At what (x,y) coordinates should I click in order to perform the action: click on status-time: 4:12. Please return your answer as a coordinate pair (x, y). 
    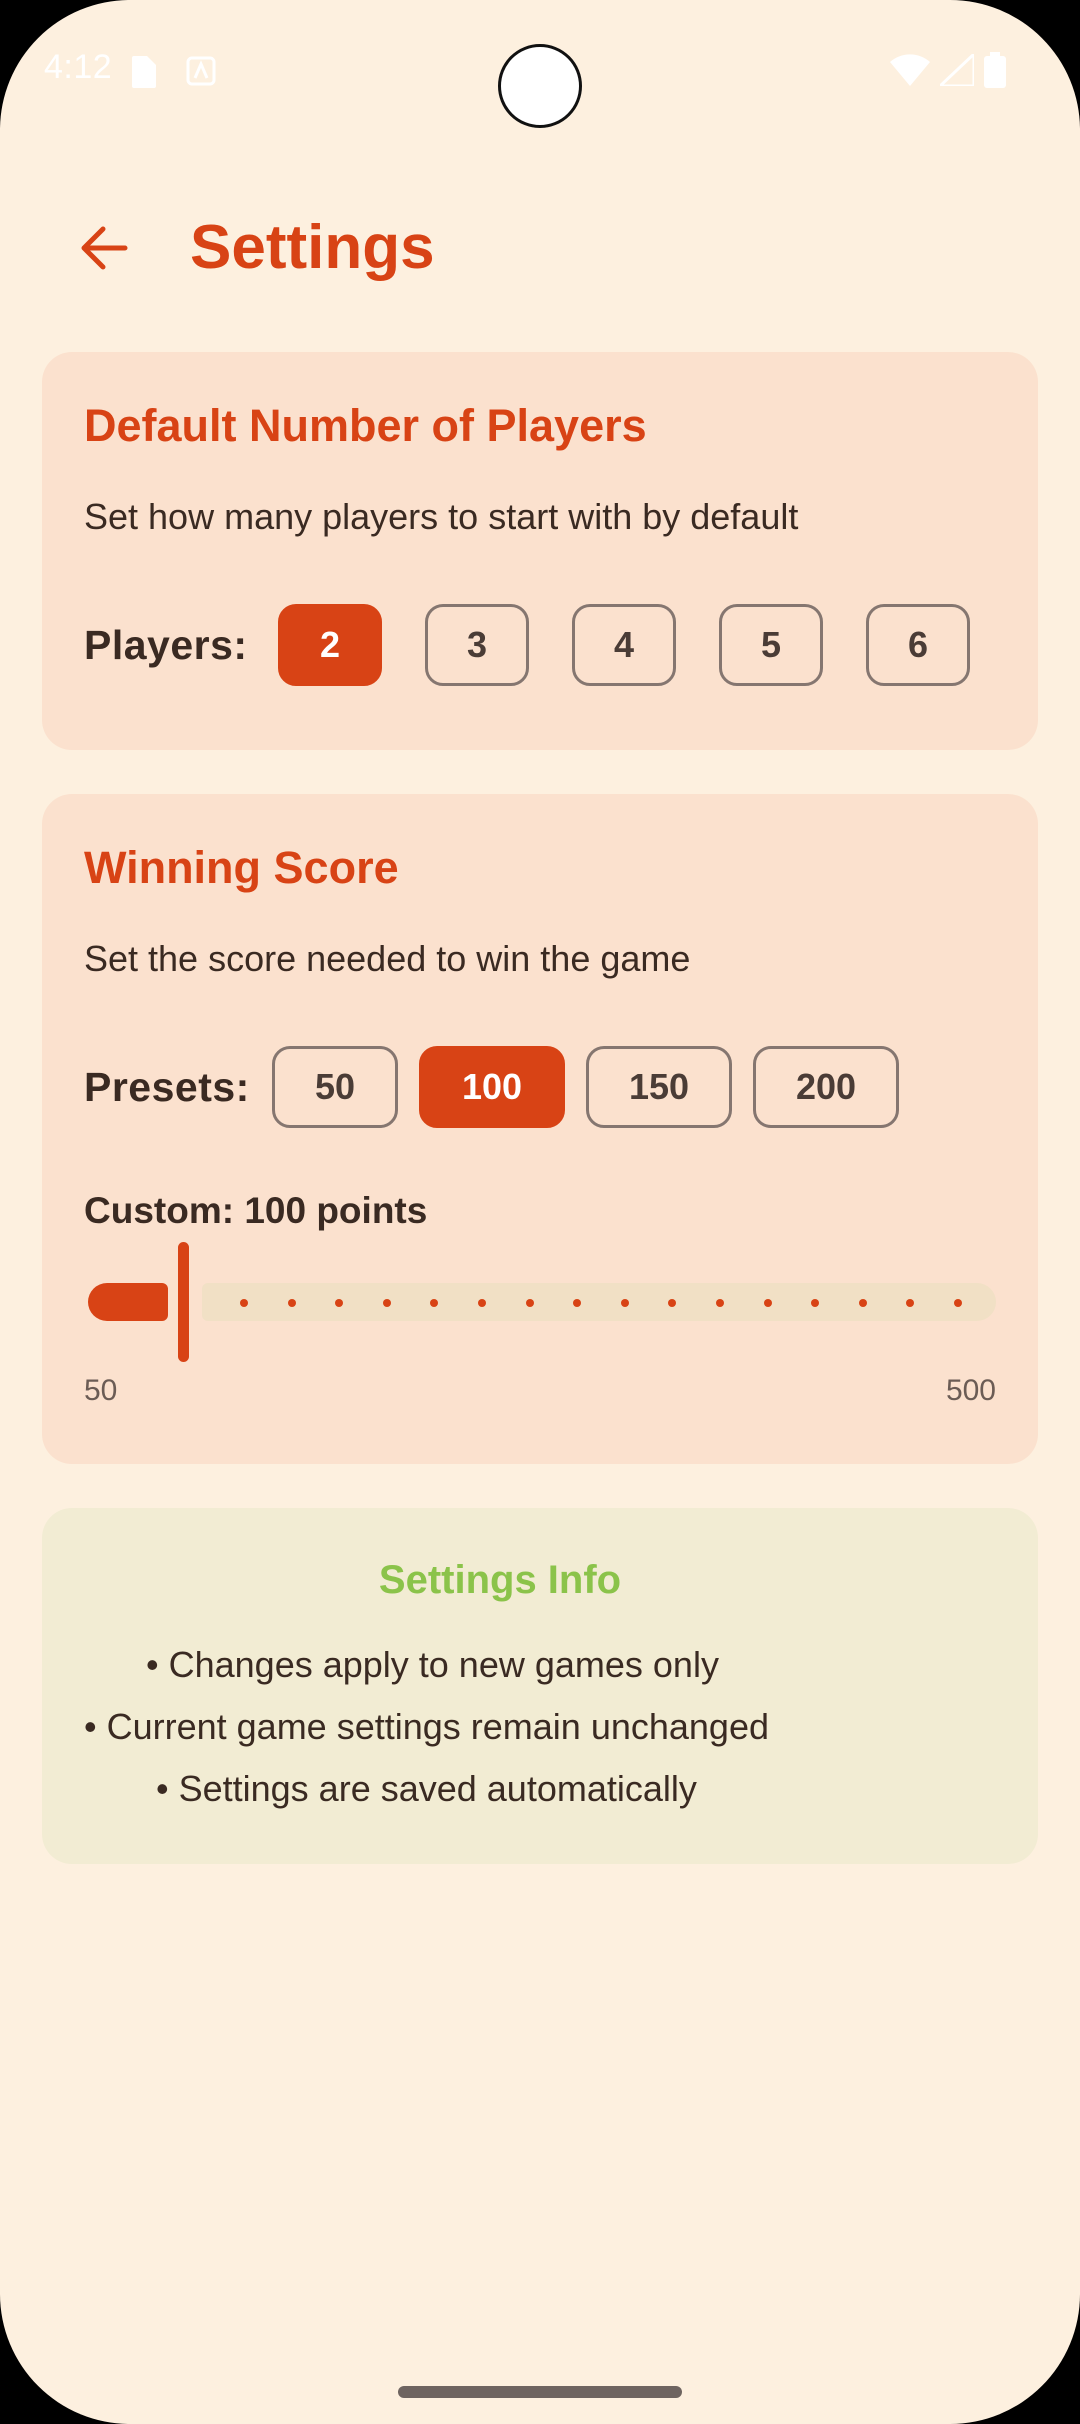
    Looking at the image, I should click on (78, 67).